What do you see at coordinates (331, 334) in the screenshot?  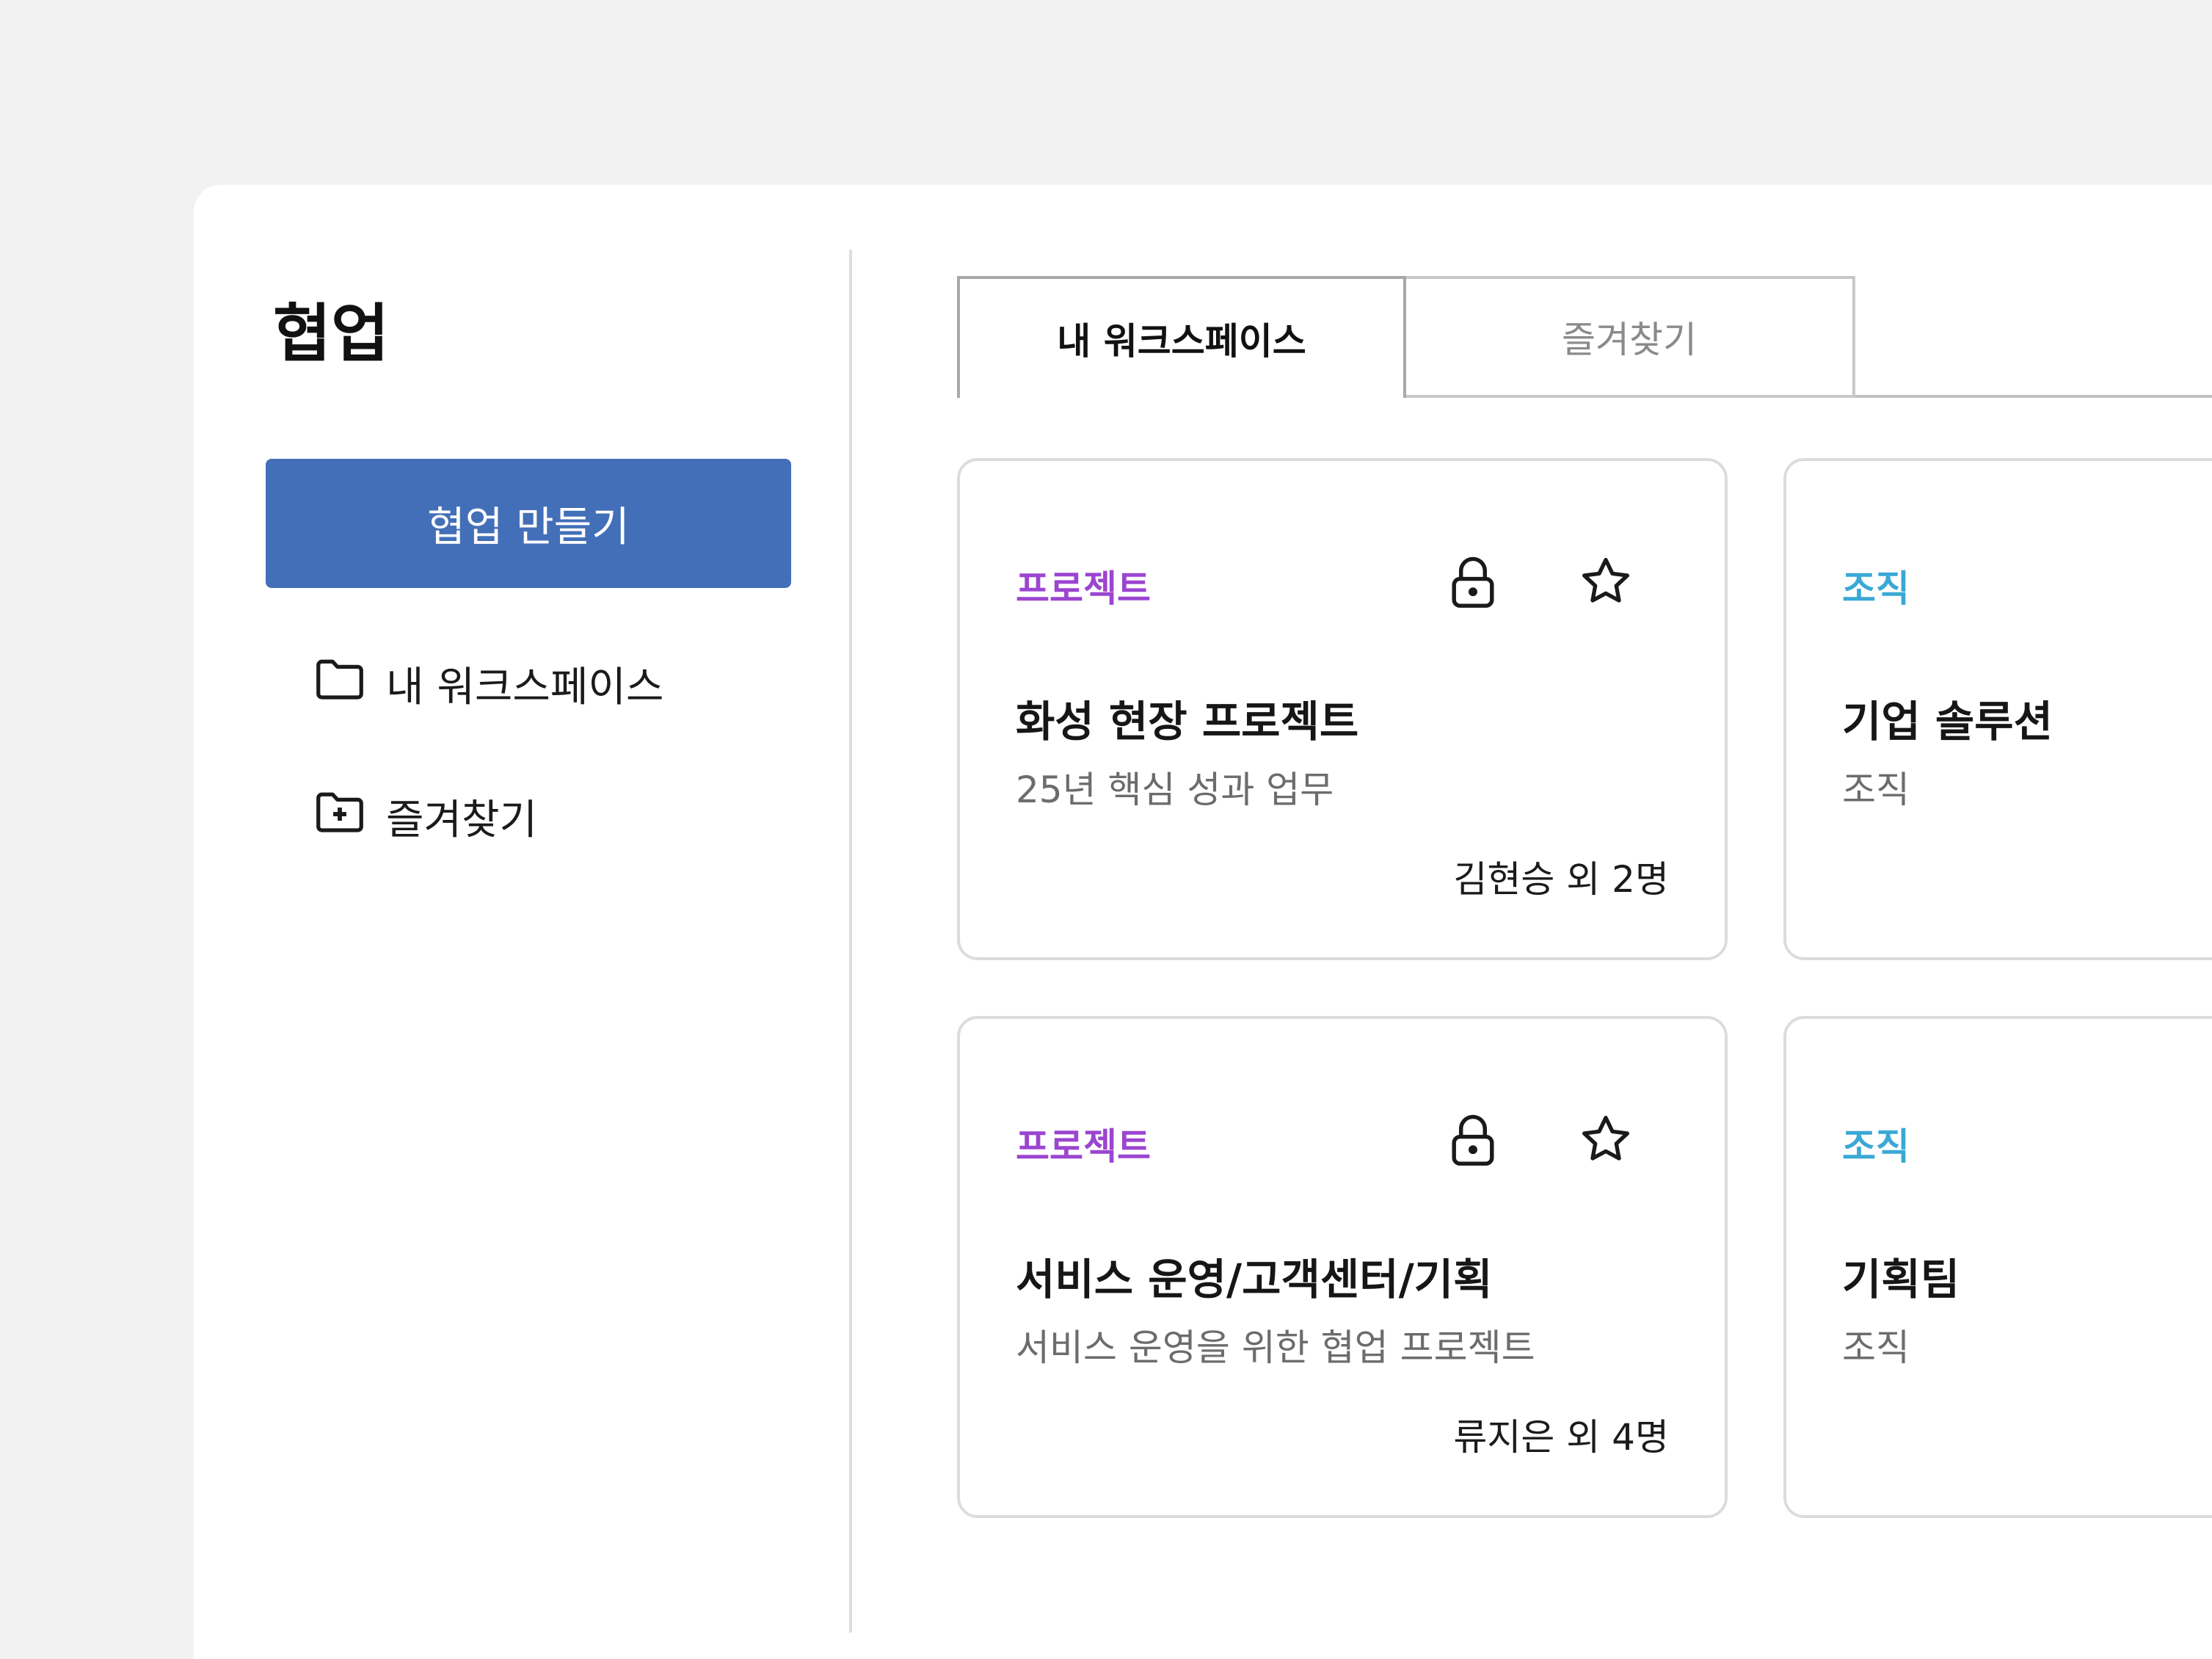 I see `page-title: 협업` at bounding box center [331, 334].